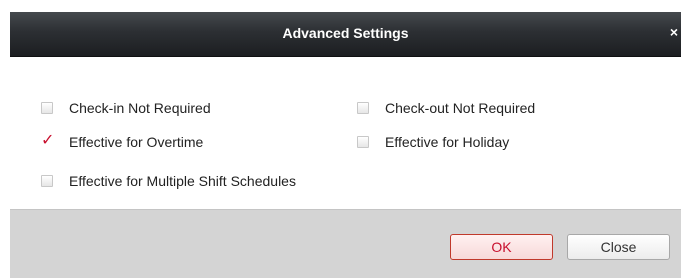 The height and width of the screenshot is (278, 681). I want to click on option-effective-for-multiple-shift-schedules: Effective for Multiple Shift Schedules, so click(168, 181).